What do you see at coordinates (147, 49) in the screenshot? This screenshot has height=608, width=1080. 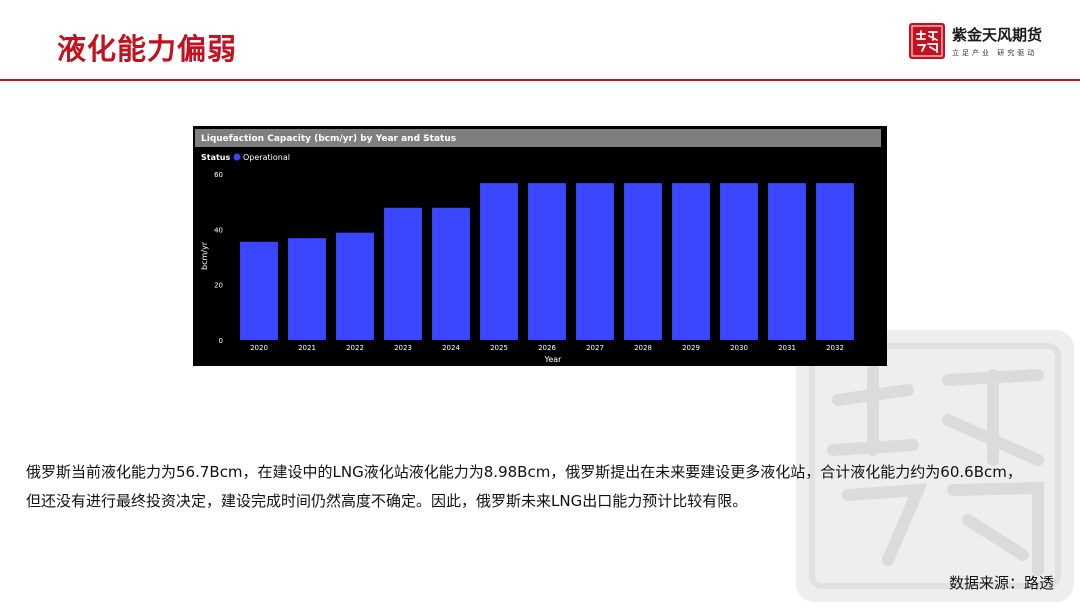 I see `slide-title: 液化能力偏弱` at bounding box center [147, 49].